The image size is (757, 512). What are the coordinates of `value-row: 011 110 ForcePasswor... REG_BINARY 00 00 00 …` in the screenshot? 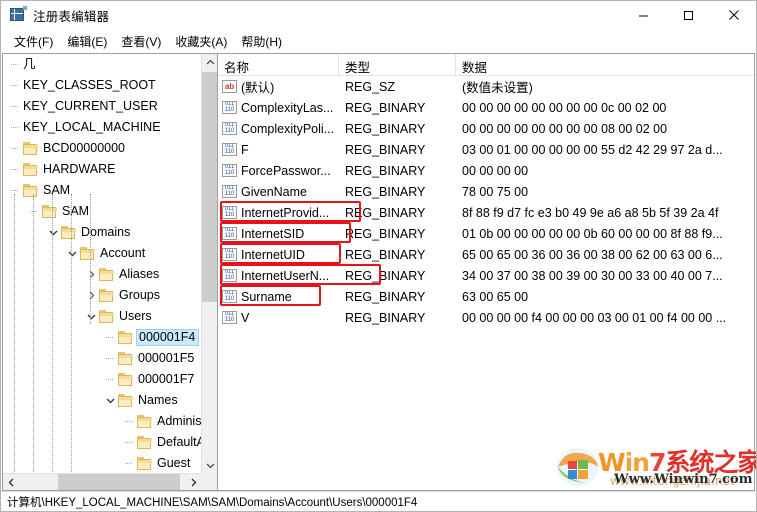 It's located at (486, 170).